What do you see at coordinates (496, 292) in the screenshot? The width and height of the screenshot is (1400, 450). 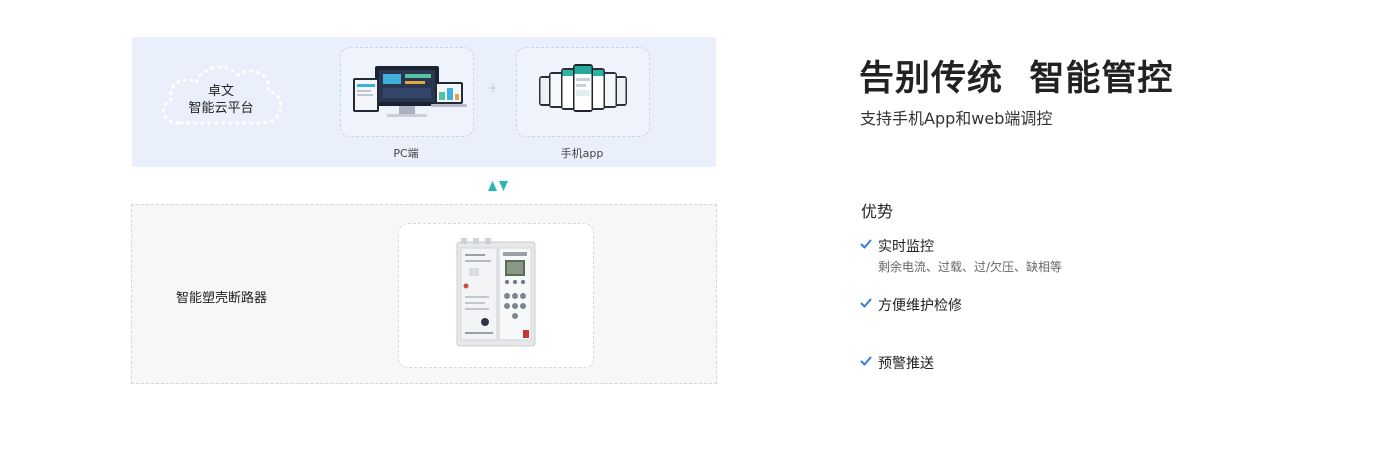 I see `circuit-breaker-image` at bounding box center [496, 292].